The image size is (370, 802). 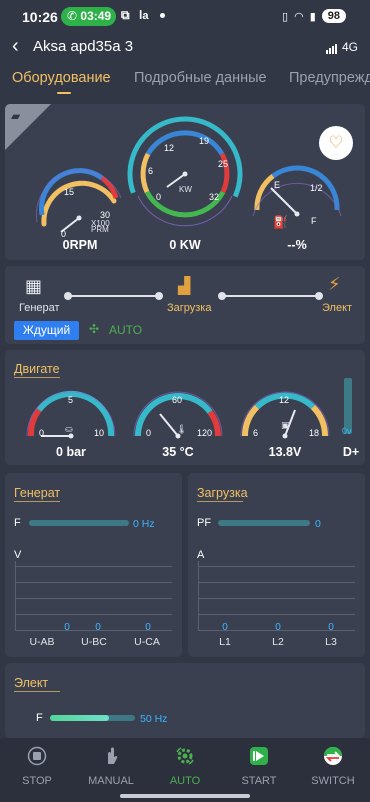 What do you see at coordinates (220, 501) in the screenshot?
I see `load-title-underline` at bounding box center [220, 501].